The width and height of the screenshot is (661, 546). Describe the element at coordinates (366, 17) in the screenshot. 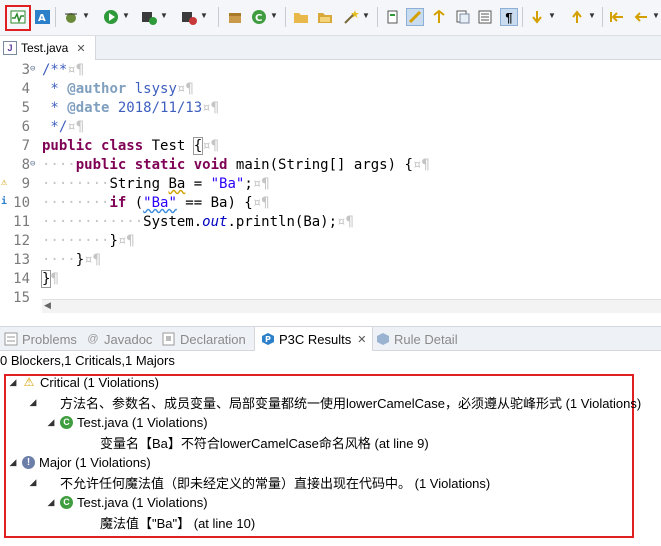

I see `wand-dropdown-icon: ▼` at that location.